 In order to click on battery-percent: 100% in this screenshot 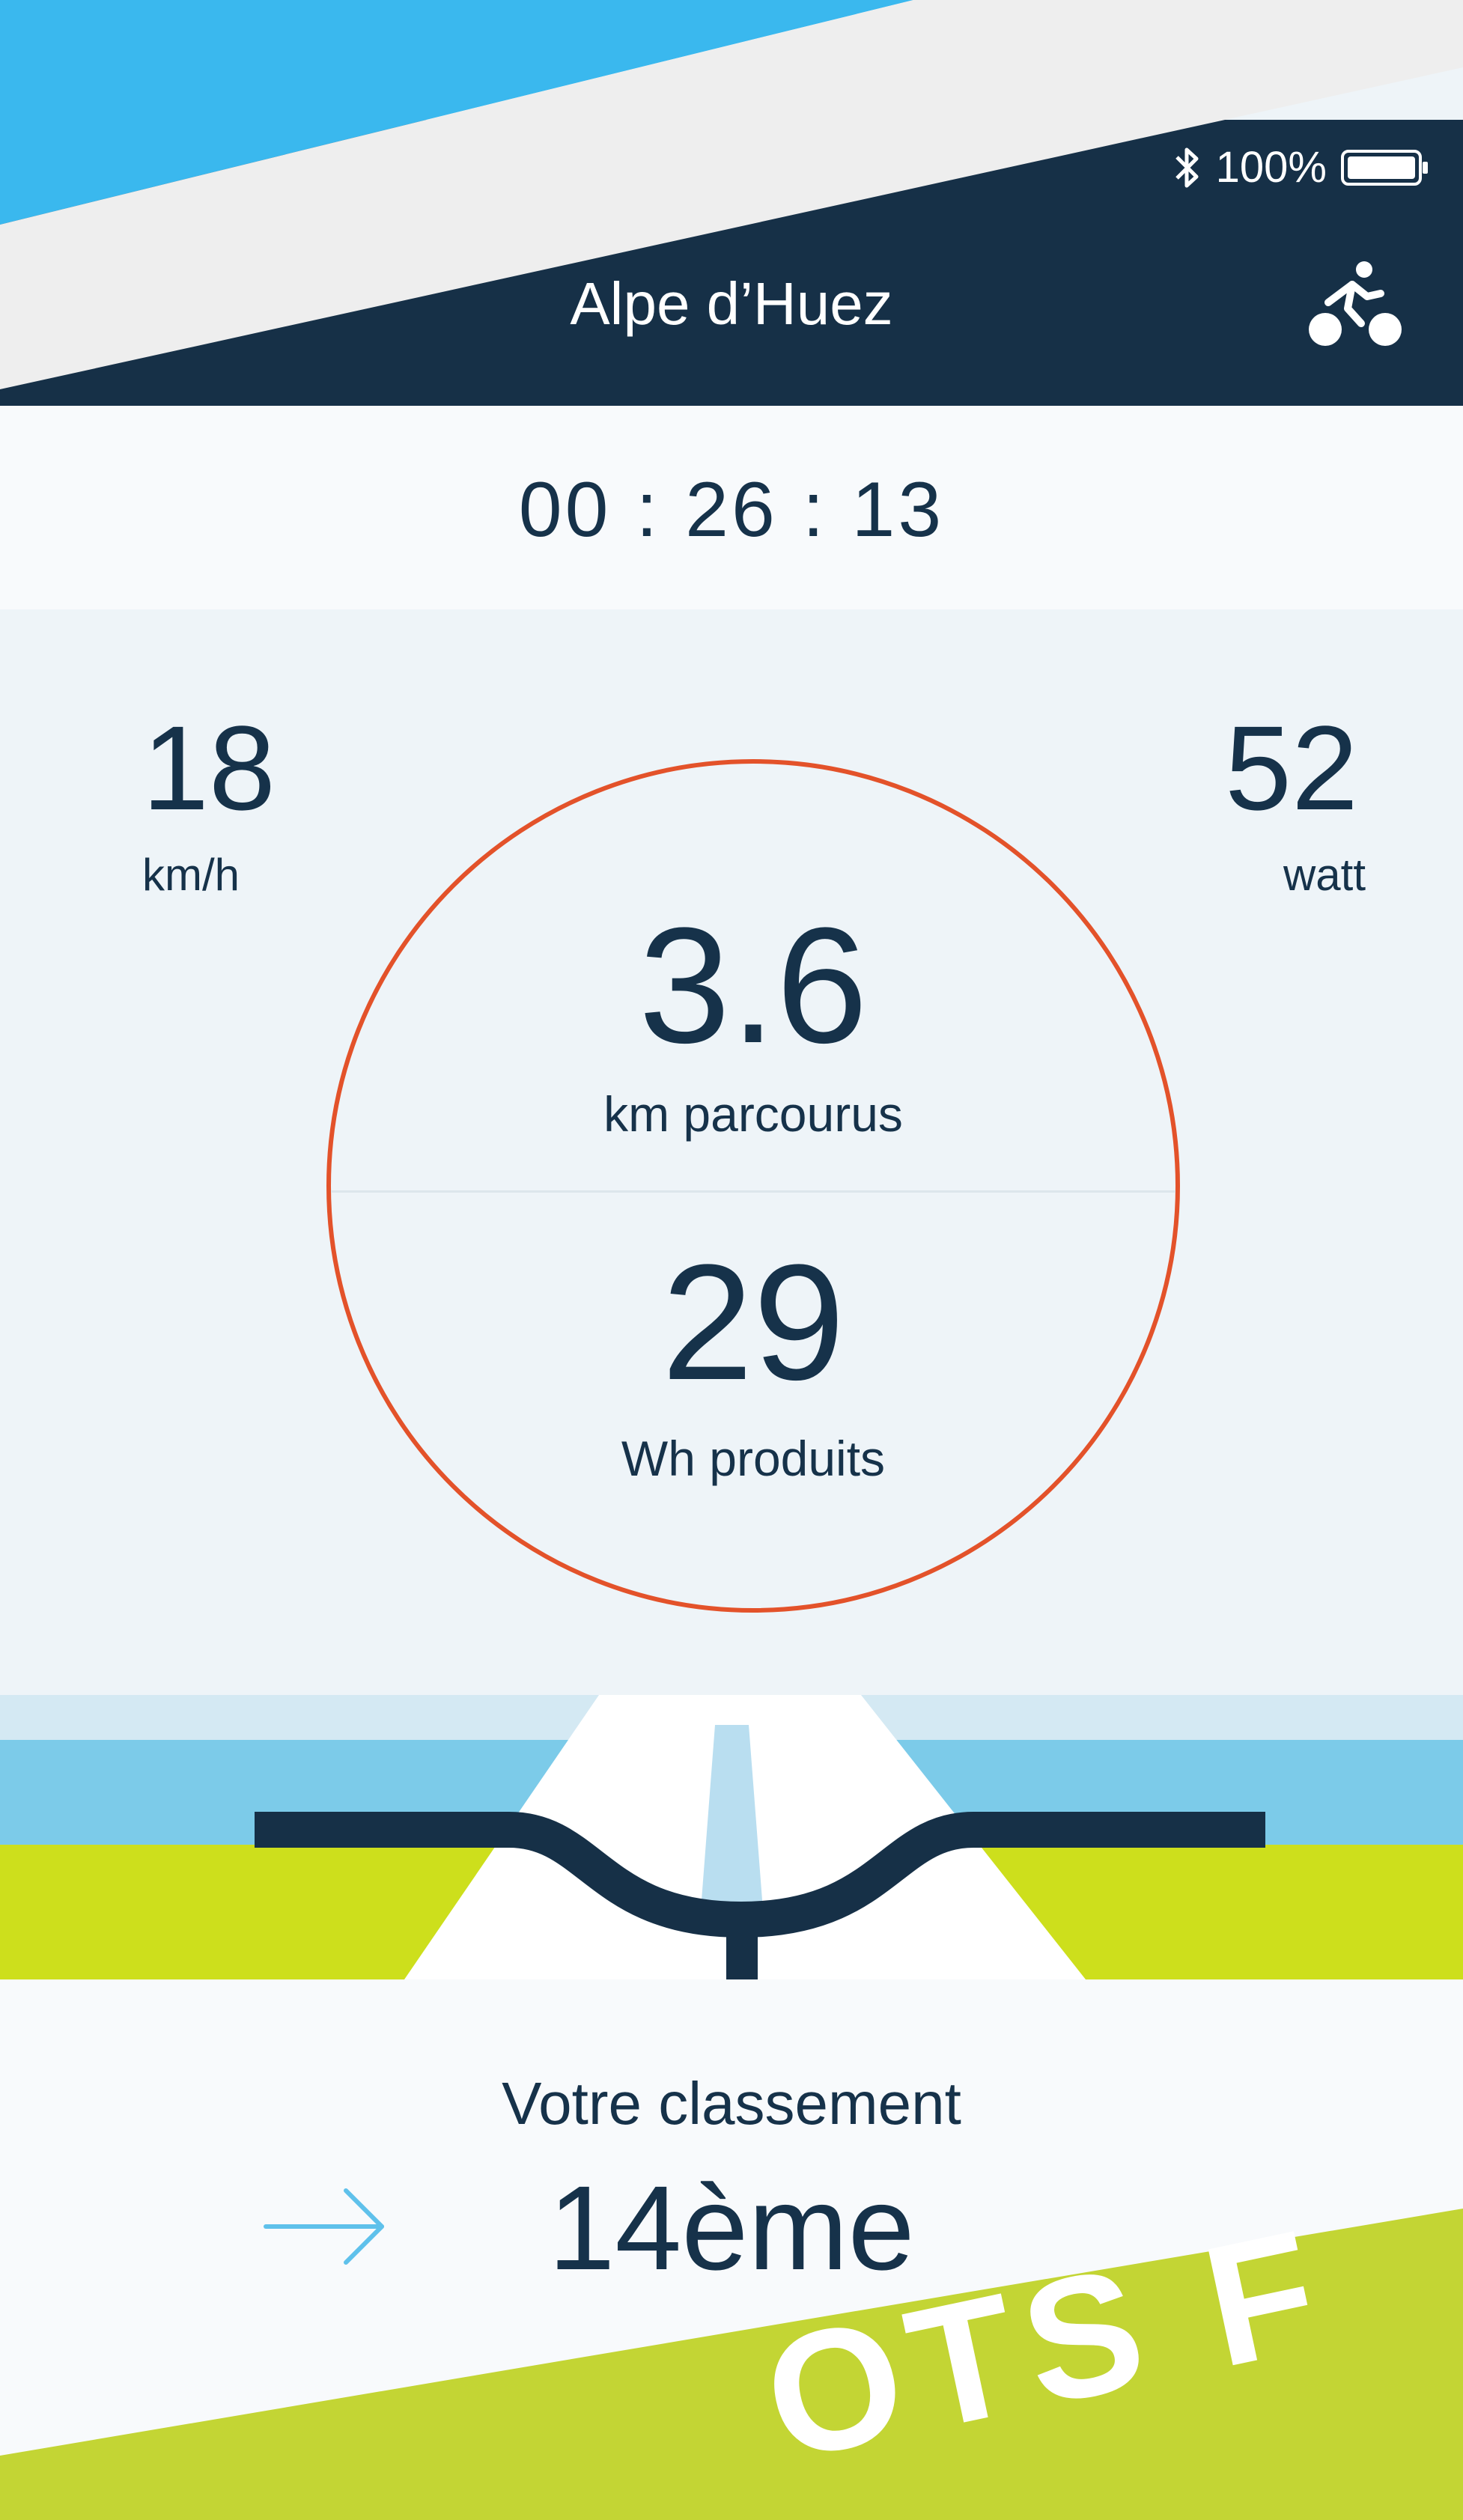, I will do `click(1271, 167)`.